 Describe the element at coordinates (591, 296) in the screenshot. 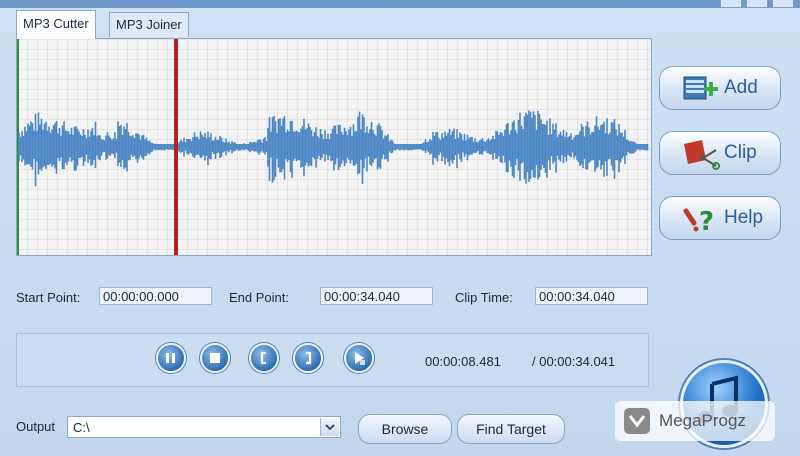

I see `clip-time-field: 00:00:34.040` at that location.